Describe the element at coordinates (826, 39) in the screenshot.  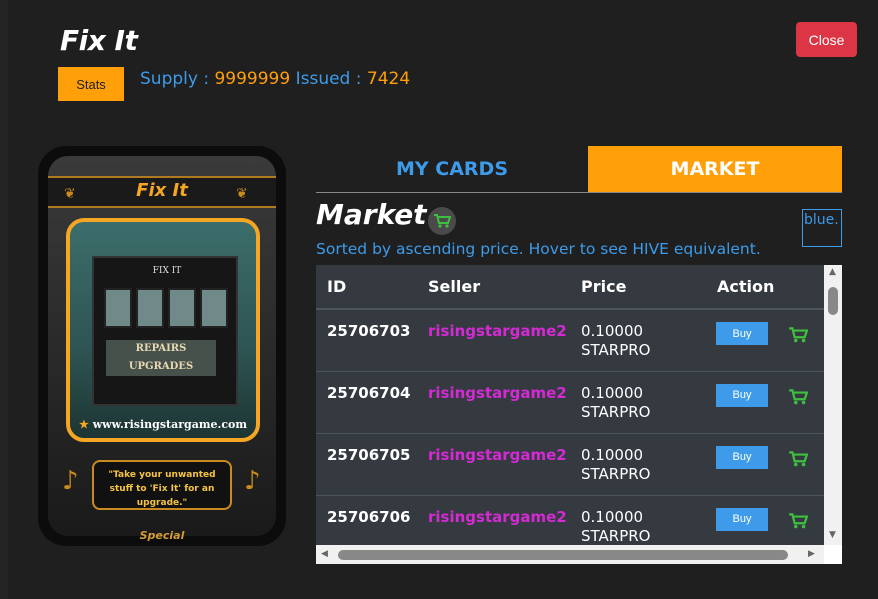
I see `close-button: Close` at that location.